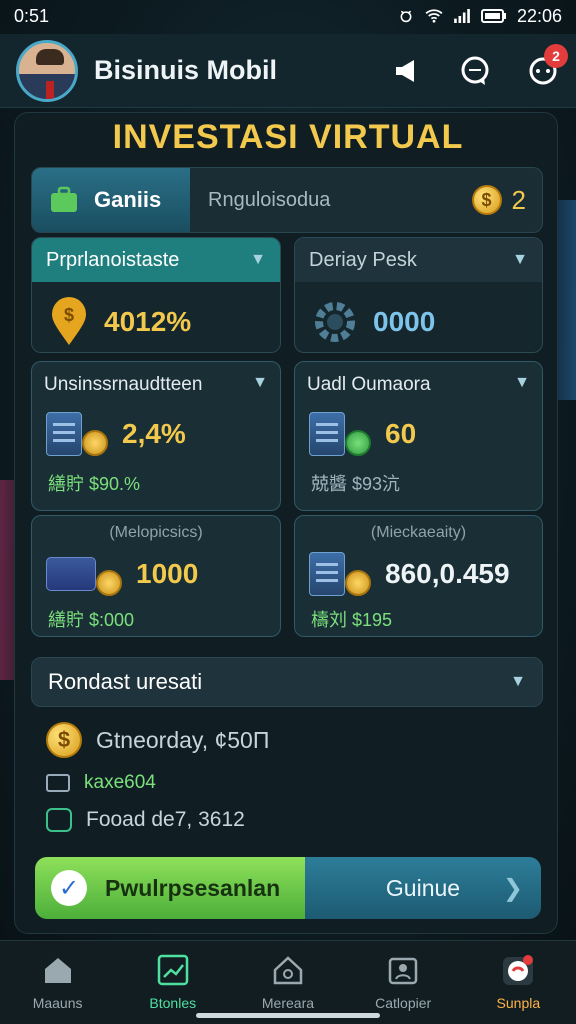  What do you see at coordinates (418, 436) in the screenshot?
I see `grid-card-2: Uadl Oumaora ▼ 60 兢醬 $93沆` at bounding box center [418, 436].